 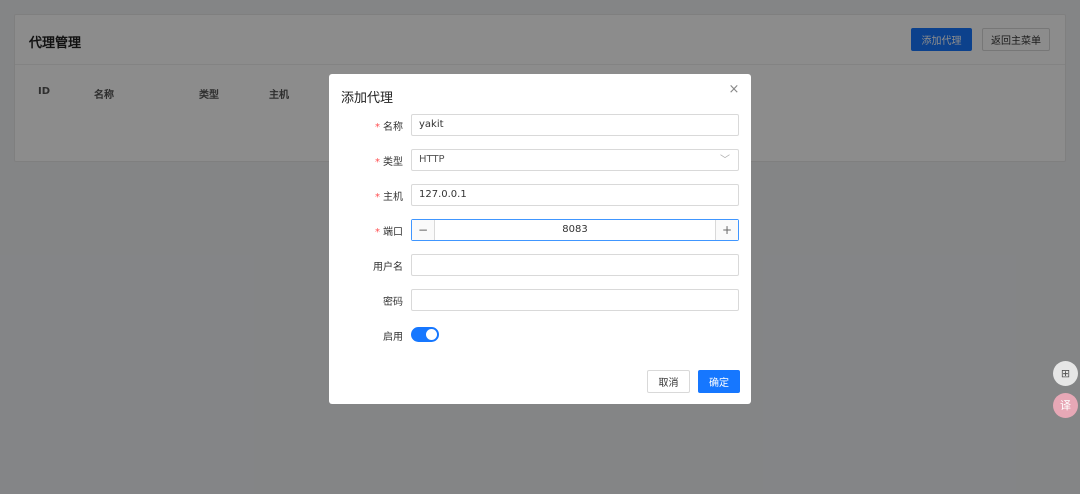 I want to click on port-stepper: − 8083 +, so click(x=575, y=230).